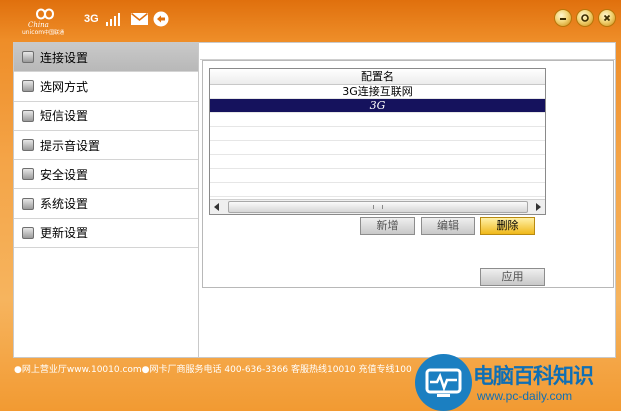 Image resolution: width=621 pixels, height=411 pixels. Describe the element at coordinates (512, 277) in the screenshot. I see `apply-button: 应用` at that location.